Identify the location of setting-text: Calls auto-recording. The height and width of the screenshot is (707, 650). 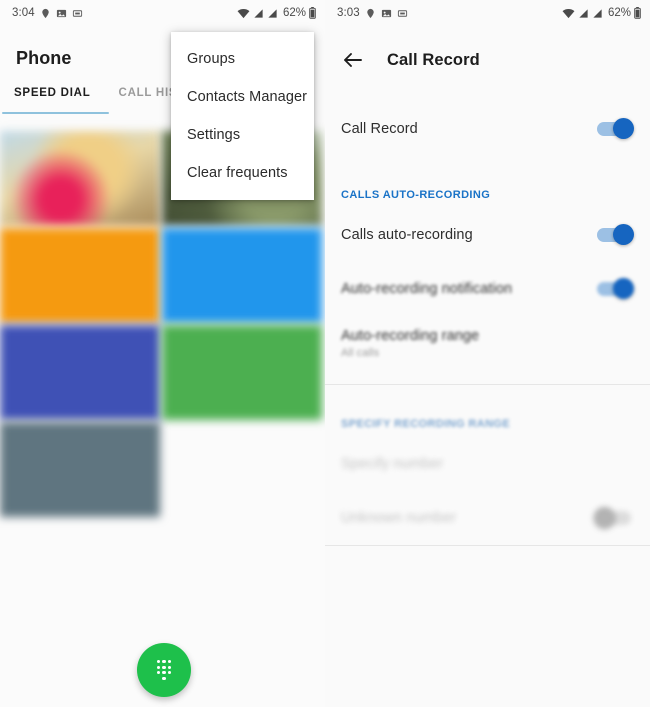
(407, 235).